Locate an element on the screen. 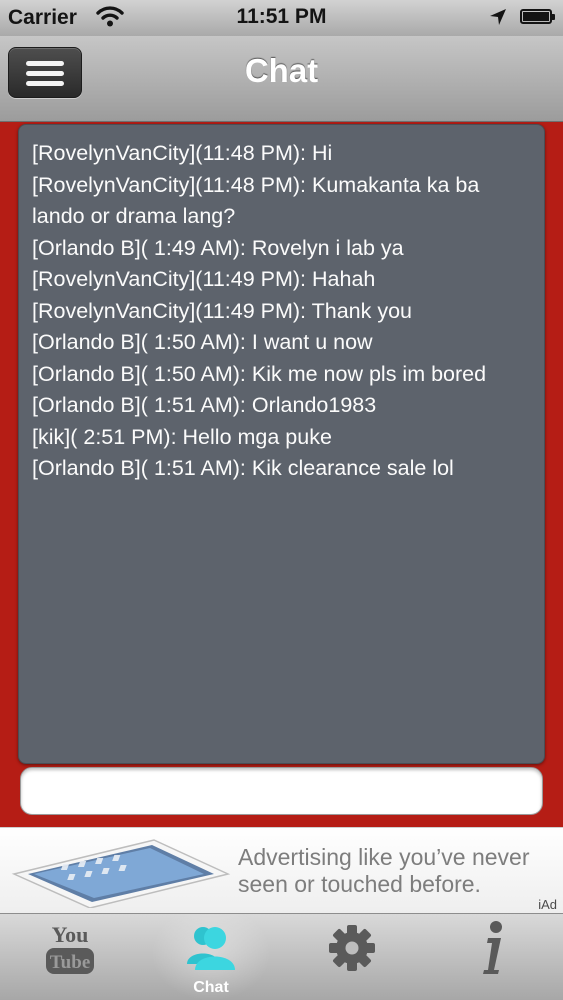  navigation-bar: Chat is located at coordinates (281, 79).